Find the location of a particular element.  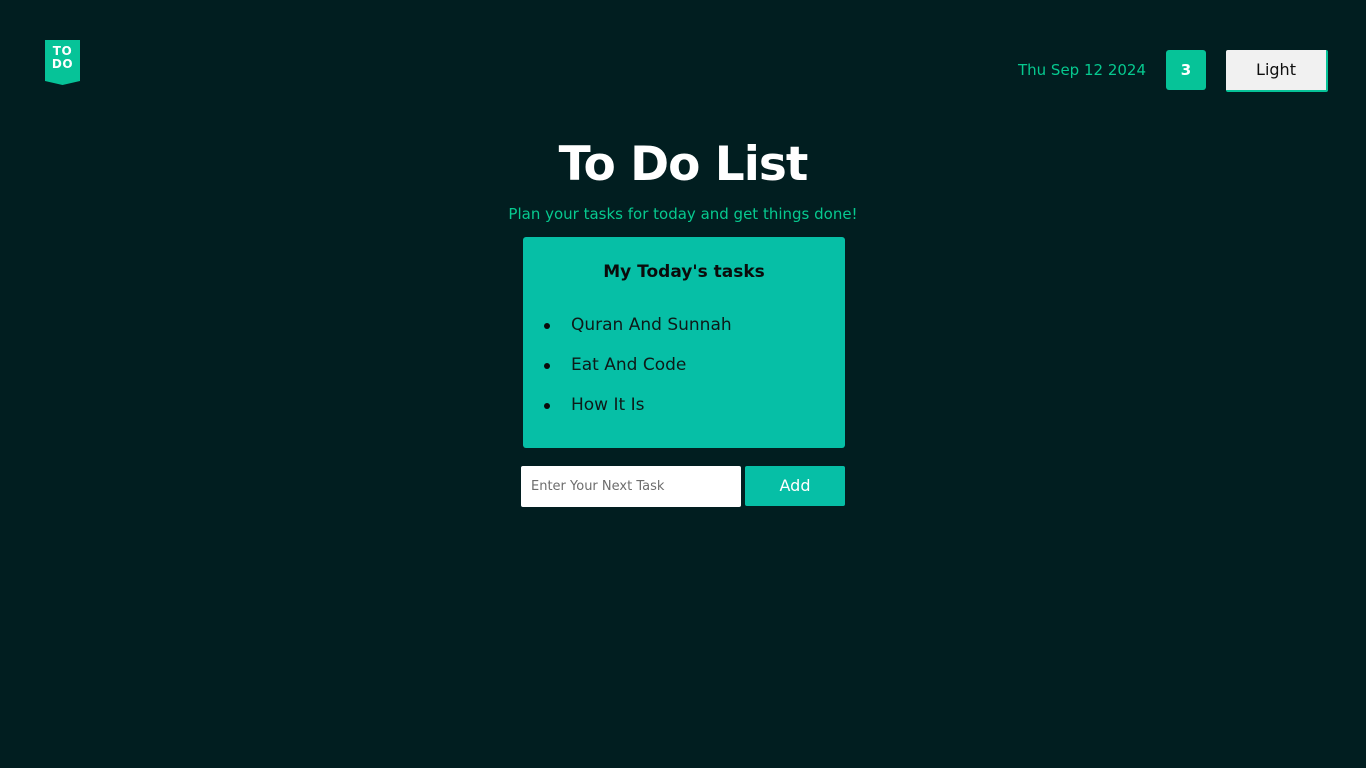

todo-logo: TO DO is located at coordinates (62, 62).